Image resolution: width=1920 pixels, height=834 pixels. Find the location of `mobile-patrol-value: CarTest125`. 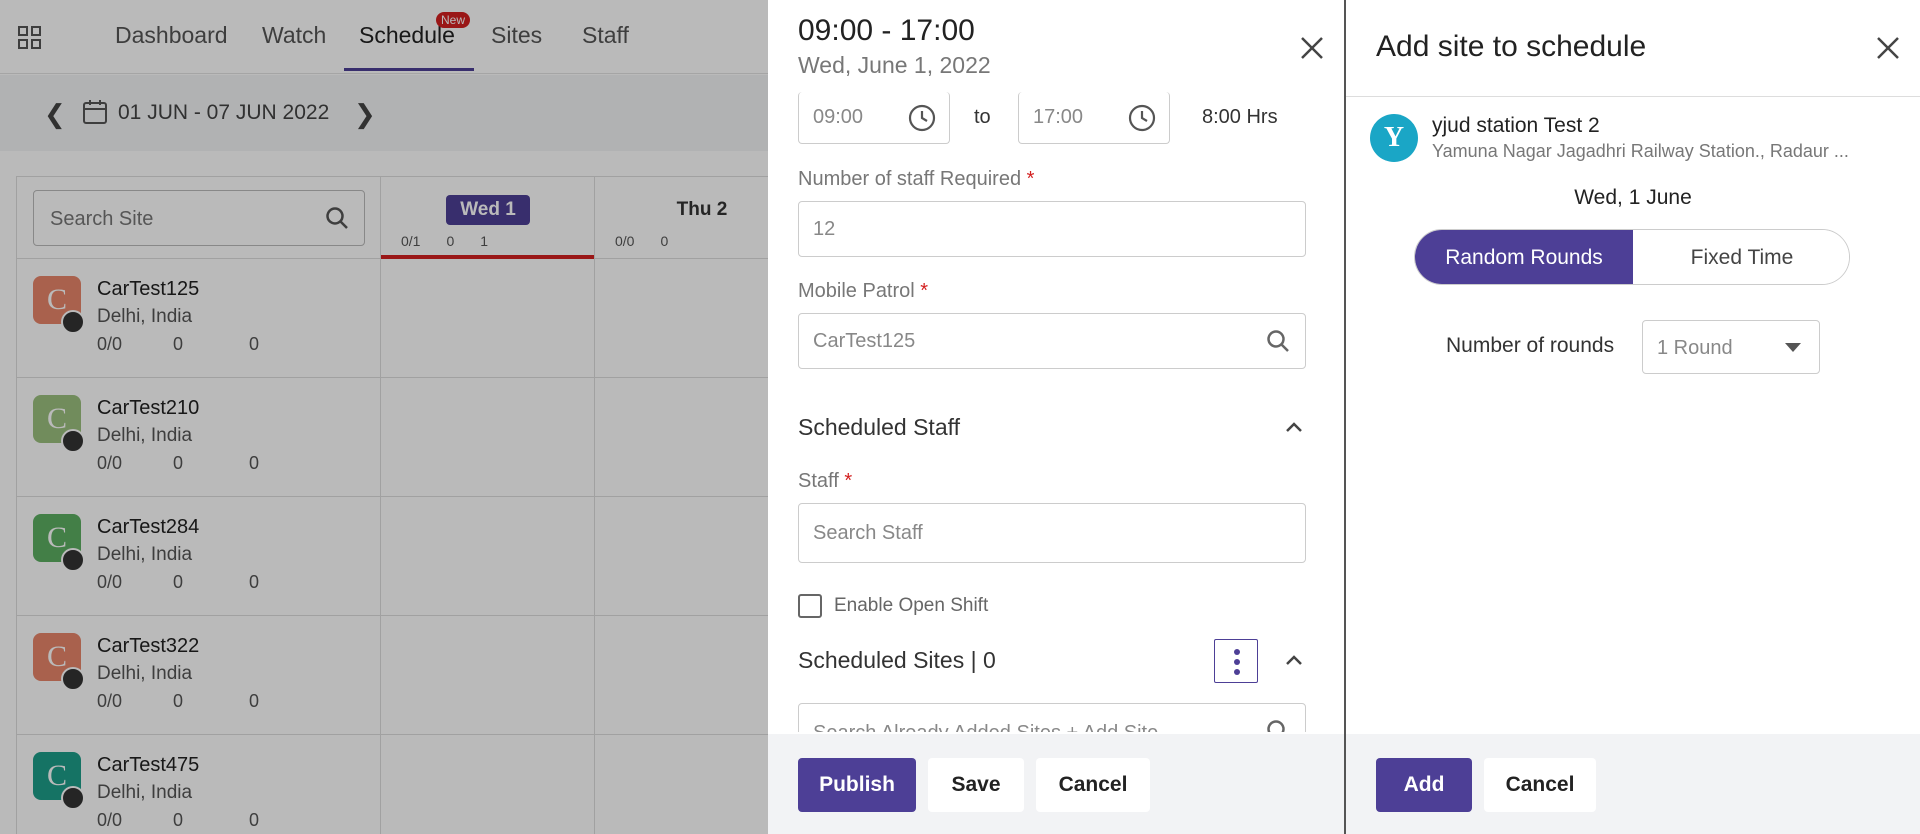

mobile-patrol-value: CarTest125 is located at coordinates (864, 341).